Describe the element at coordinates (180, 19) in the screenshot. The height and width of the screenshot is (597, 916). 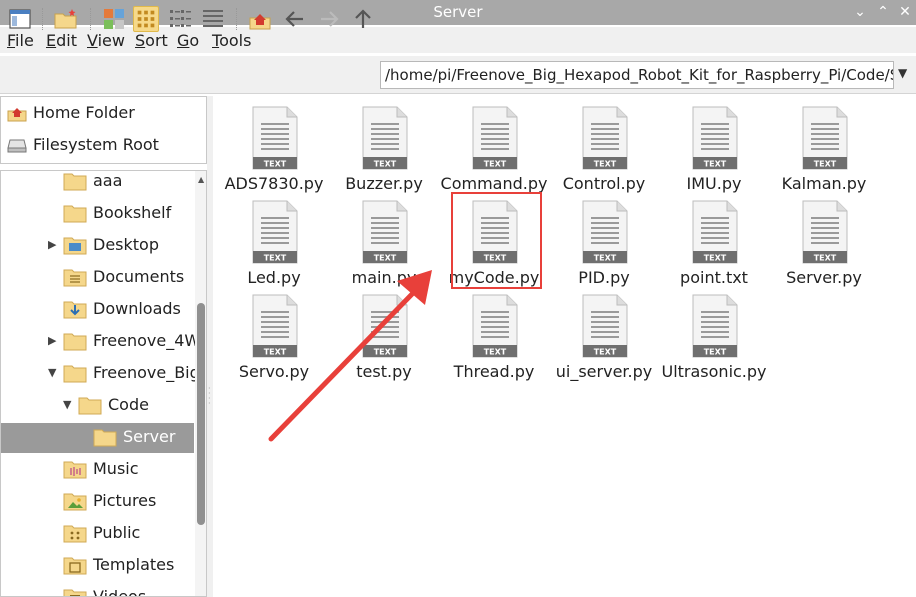
I see `compact-view-icon` at that location.